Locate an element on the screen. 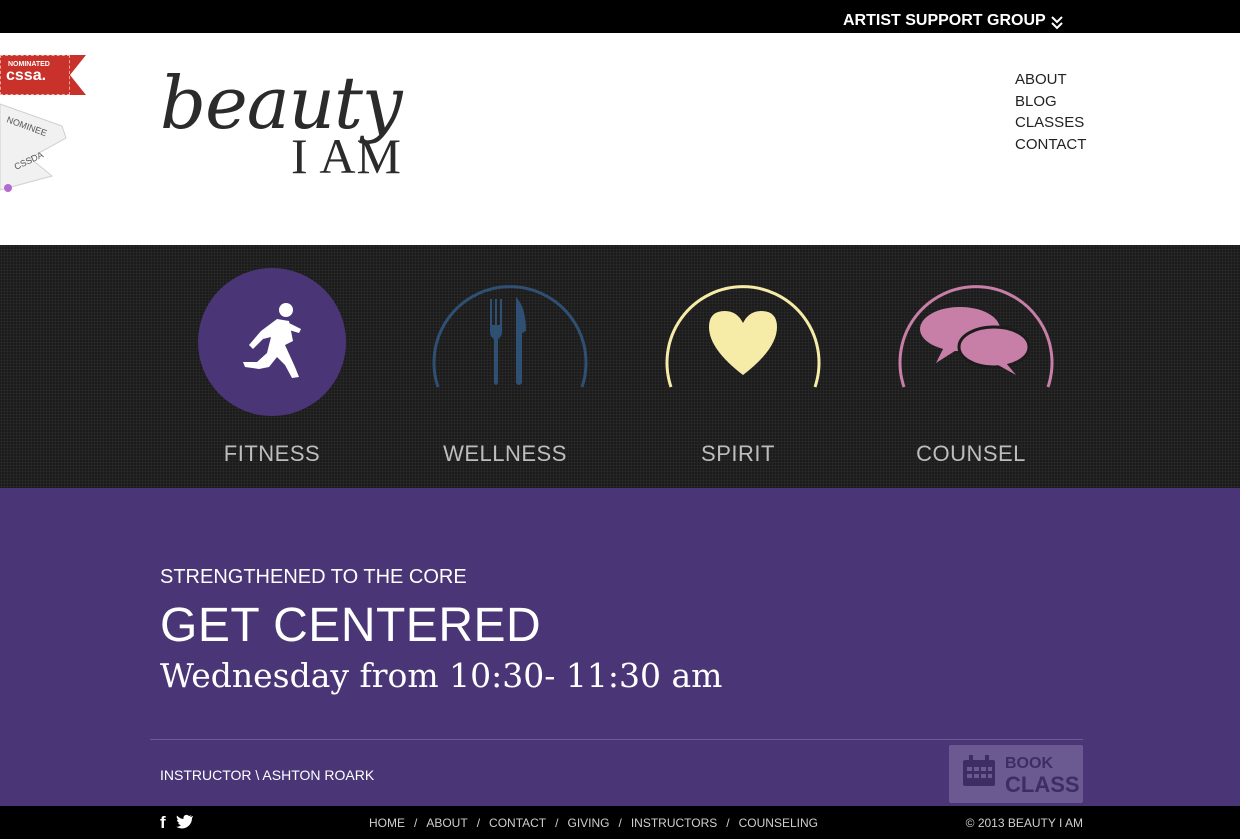  service-label-wellness: WELLNESS is located at coordinates (505, 453).